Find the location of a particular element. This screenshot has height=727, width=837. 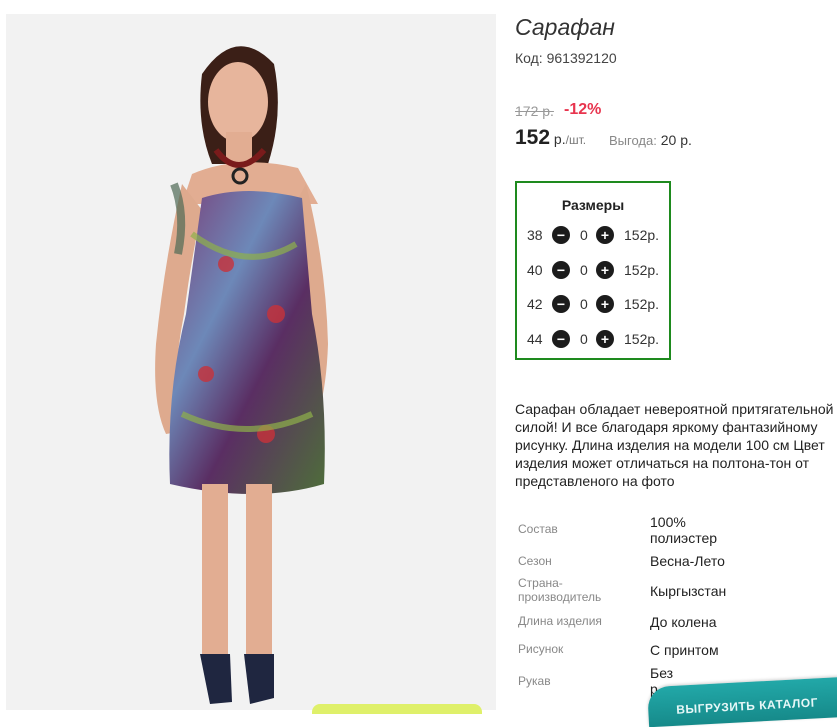

size-row-40: 40 − 0 + 152р. is located at coordinates (597, 270).